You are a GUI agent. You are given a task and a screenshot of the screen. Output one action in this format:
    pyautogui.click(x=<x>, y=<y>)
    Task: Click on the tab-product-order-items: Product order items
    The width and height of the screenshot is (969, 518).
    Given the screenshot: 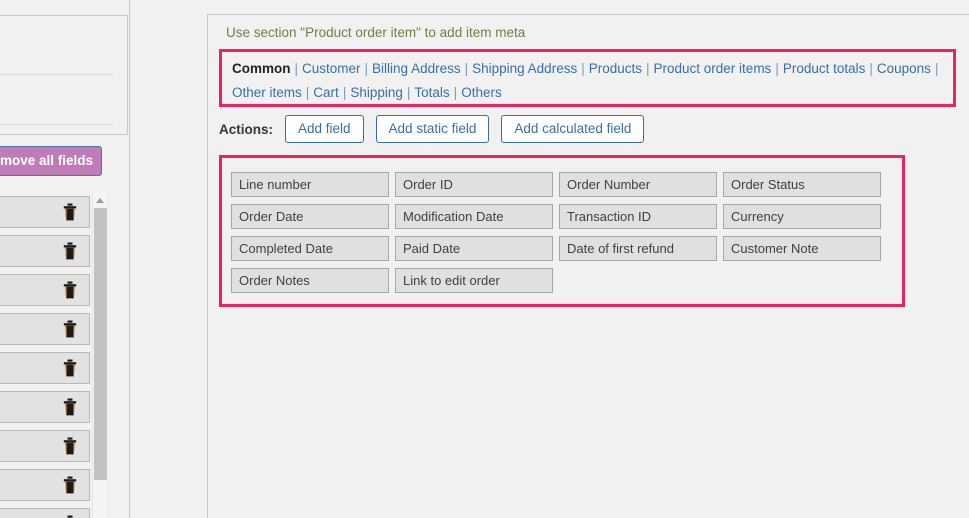 What is the action you would take?
    pyautogui.click(x=713, y=68)
    